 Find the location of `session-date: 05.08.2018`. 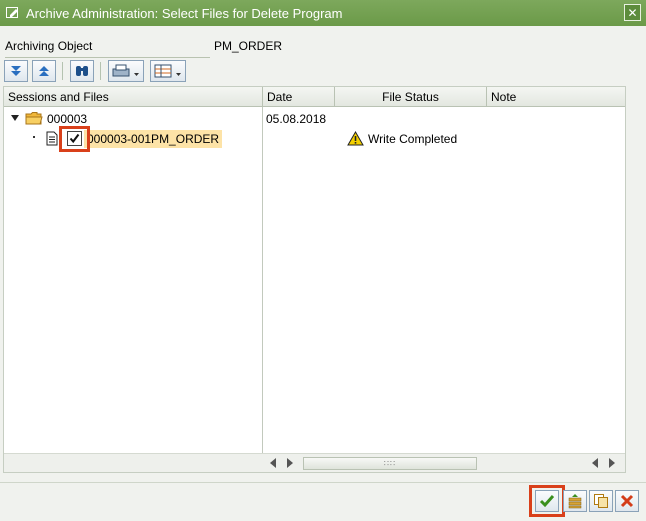

session-date: 05.08.2018 is located at coordinates (296, 119).